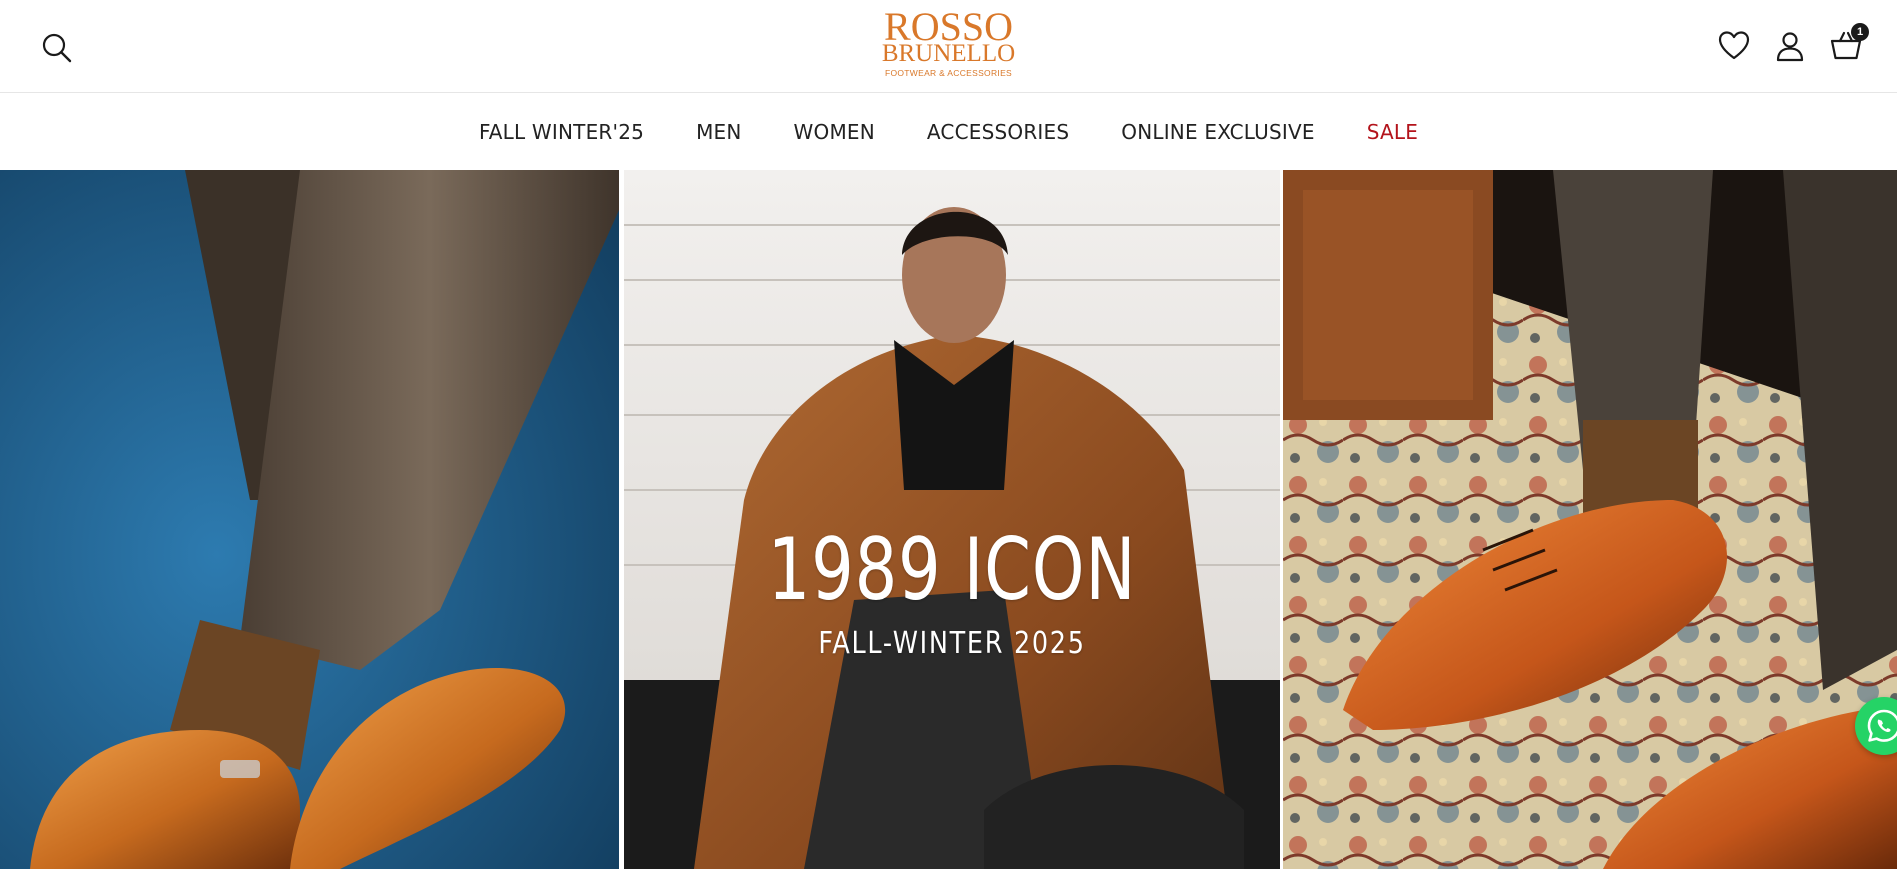  Describe the element at coordinates (948, 73) in the screenshot. I see `logo-tagline: FOOTWEAR & ACCESSORIES` at that location.